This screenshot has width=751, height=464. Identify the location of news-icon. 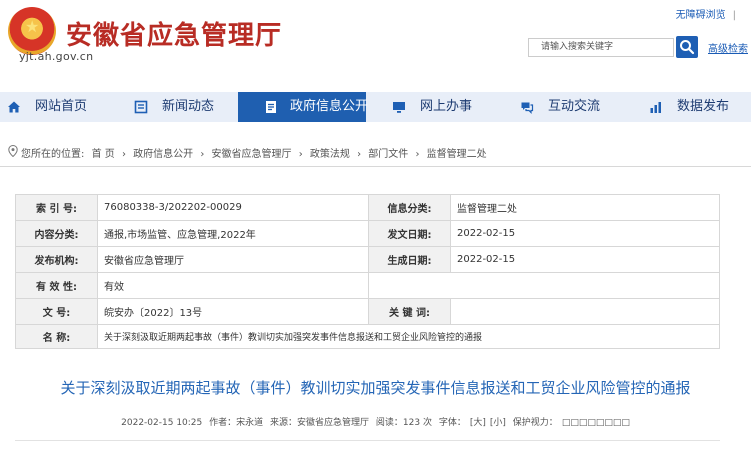
(141, 107).